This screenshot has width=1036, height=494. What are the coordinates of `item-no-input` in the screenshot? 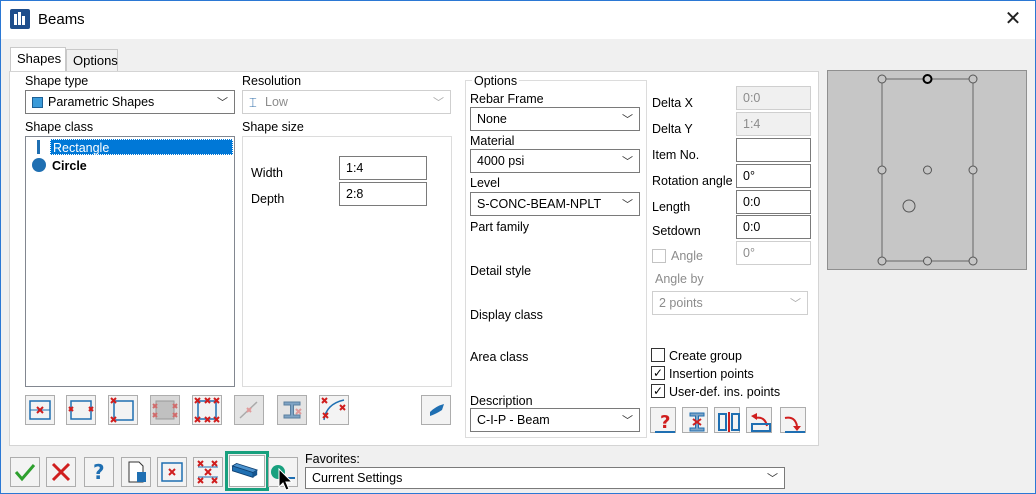 It's located at (773, 150).